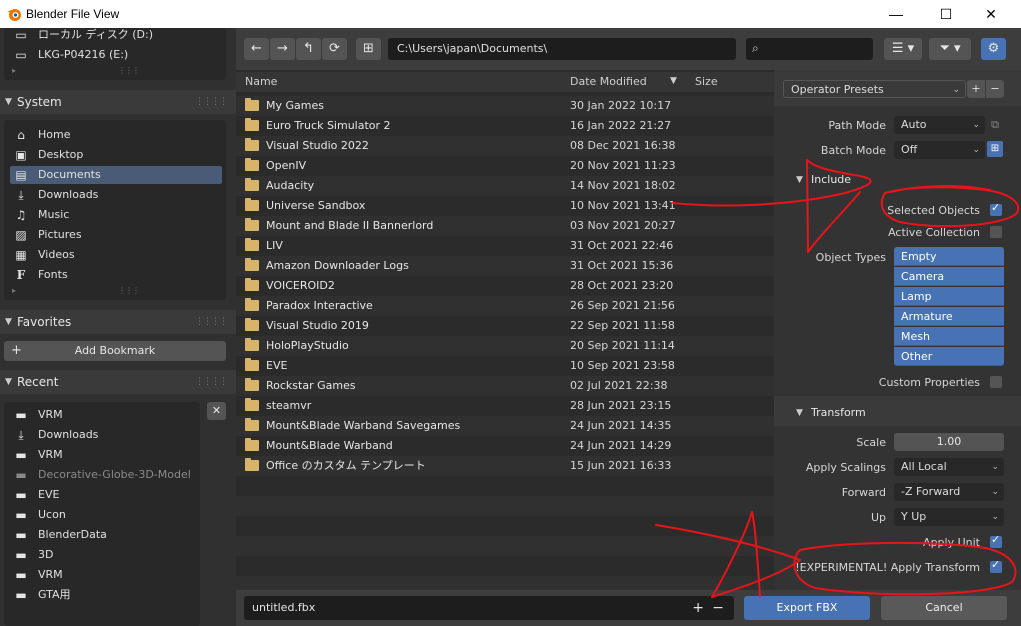 The height and width of the screenshot is (626, 1021). What do you see at coordinates (995, 125) in the screenshot?
I see `embed-textures-icon: ⧉` at bounding box center [995, 125].